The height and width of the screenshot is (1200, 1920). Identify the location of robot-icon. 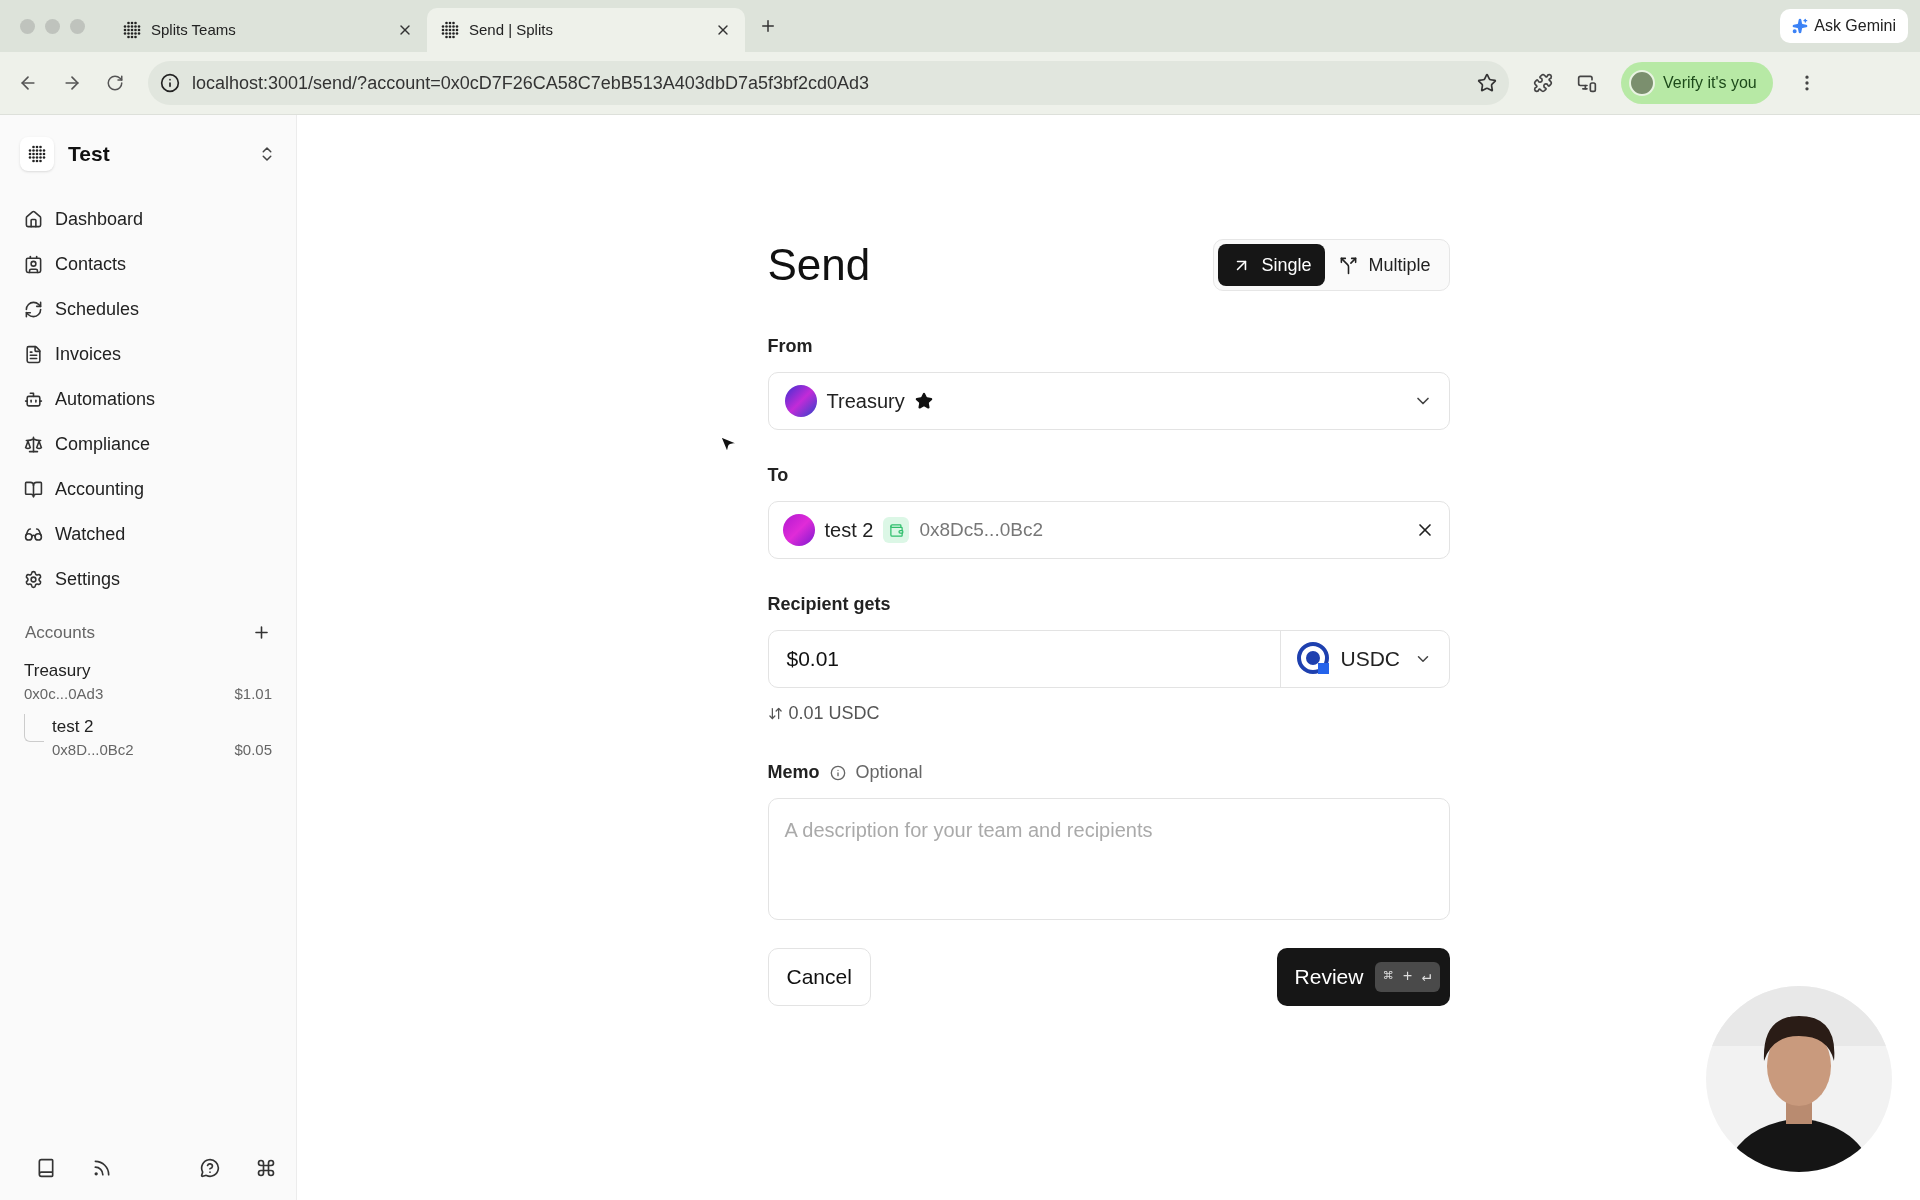
(33, 399).